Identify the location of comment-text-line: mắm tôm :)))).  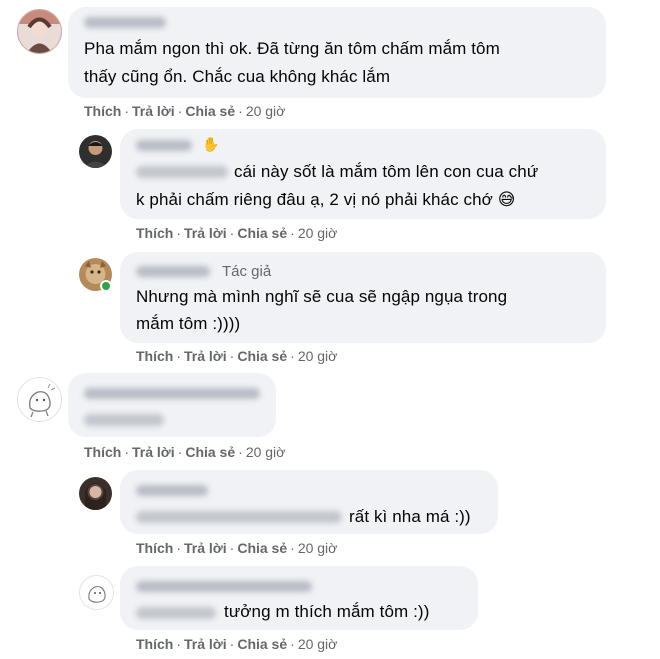
(188, 323).